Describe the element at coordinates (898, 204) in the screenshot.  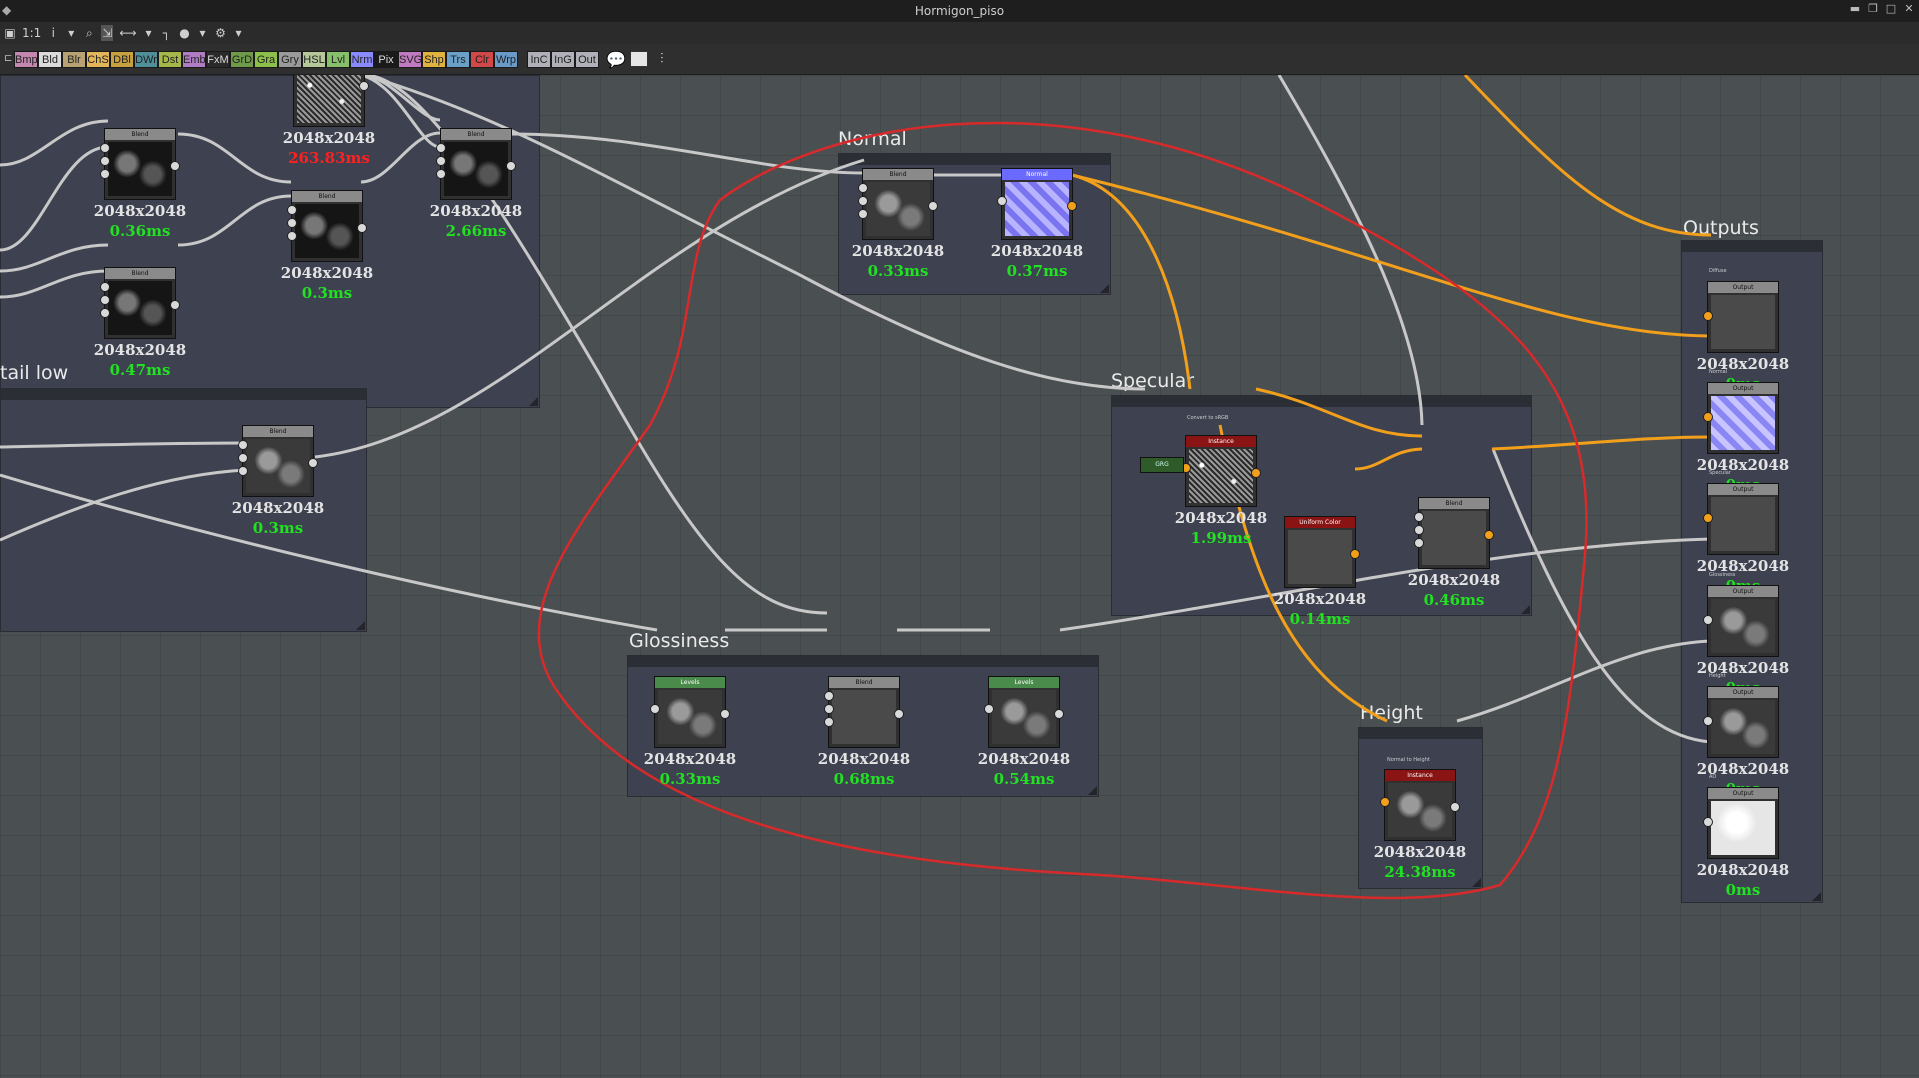
I see `node-normal-blend: Blend` at that location.